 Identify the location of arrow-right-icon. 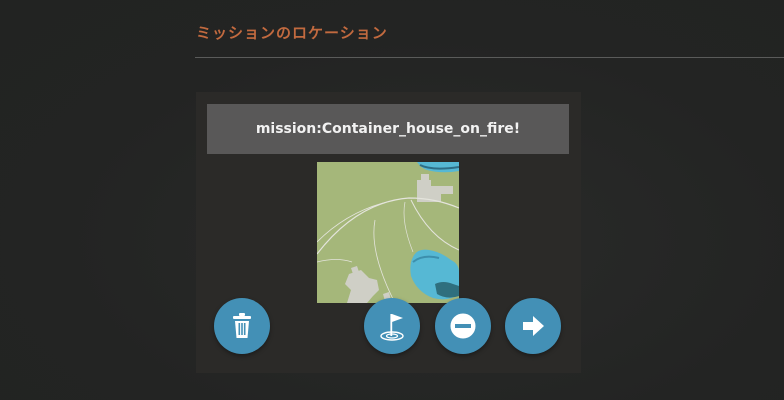
(533, 326).